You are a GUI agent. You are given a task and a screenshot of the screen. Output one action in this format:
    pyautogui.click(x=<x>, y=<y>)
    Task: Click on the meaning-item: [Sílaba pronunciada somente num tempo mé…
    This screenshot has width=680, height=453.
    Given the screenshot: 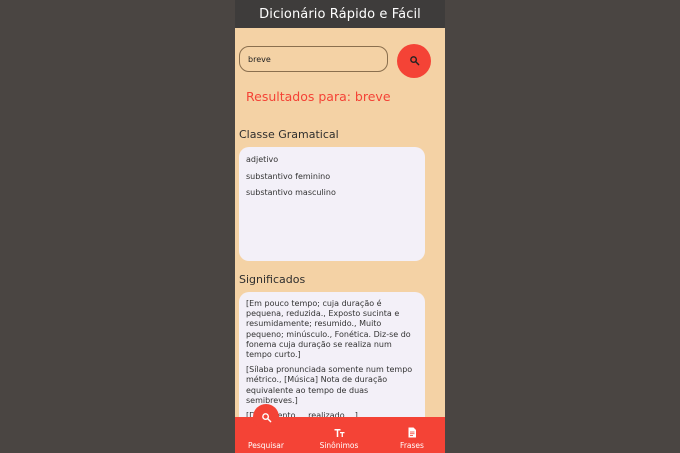 What is the action you would take?
    pyautogui.click(x=329, y=385)
    